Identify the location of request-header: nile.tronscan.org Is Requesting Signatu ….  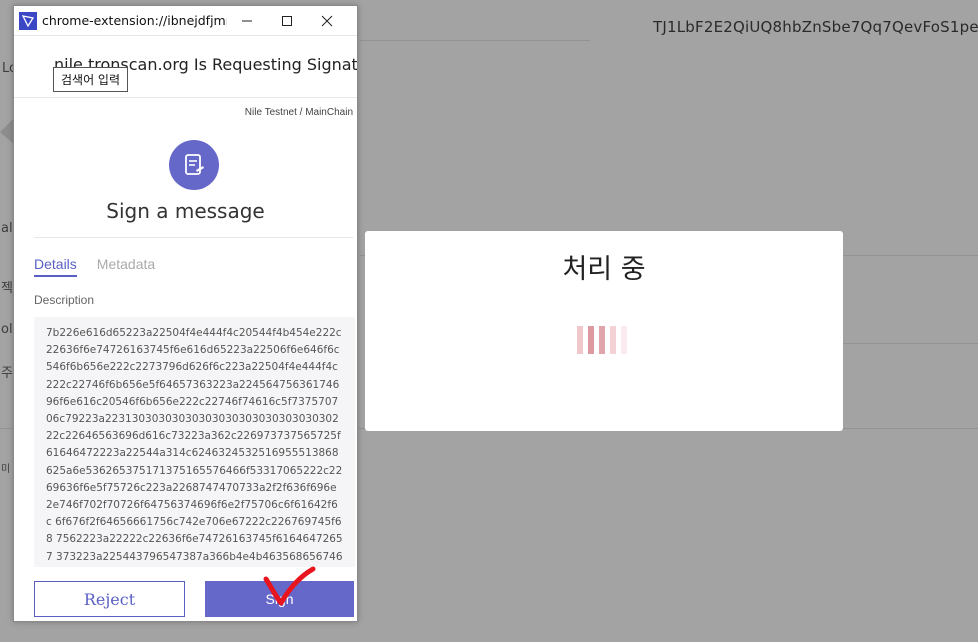
(185, 67).